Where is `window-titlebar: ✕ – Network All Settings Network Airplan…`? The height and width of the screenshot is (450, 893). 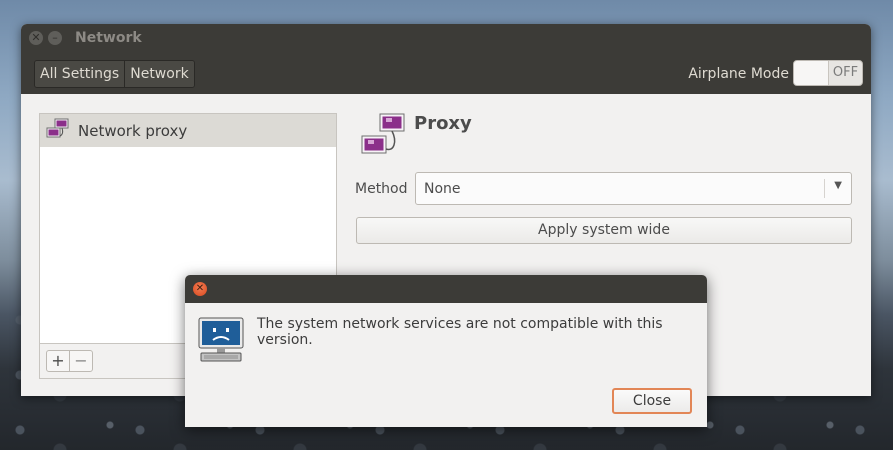 window-titlebar: ✕ – Network All Settings Network Airplan… is located at coordinates (446, 59).